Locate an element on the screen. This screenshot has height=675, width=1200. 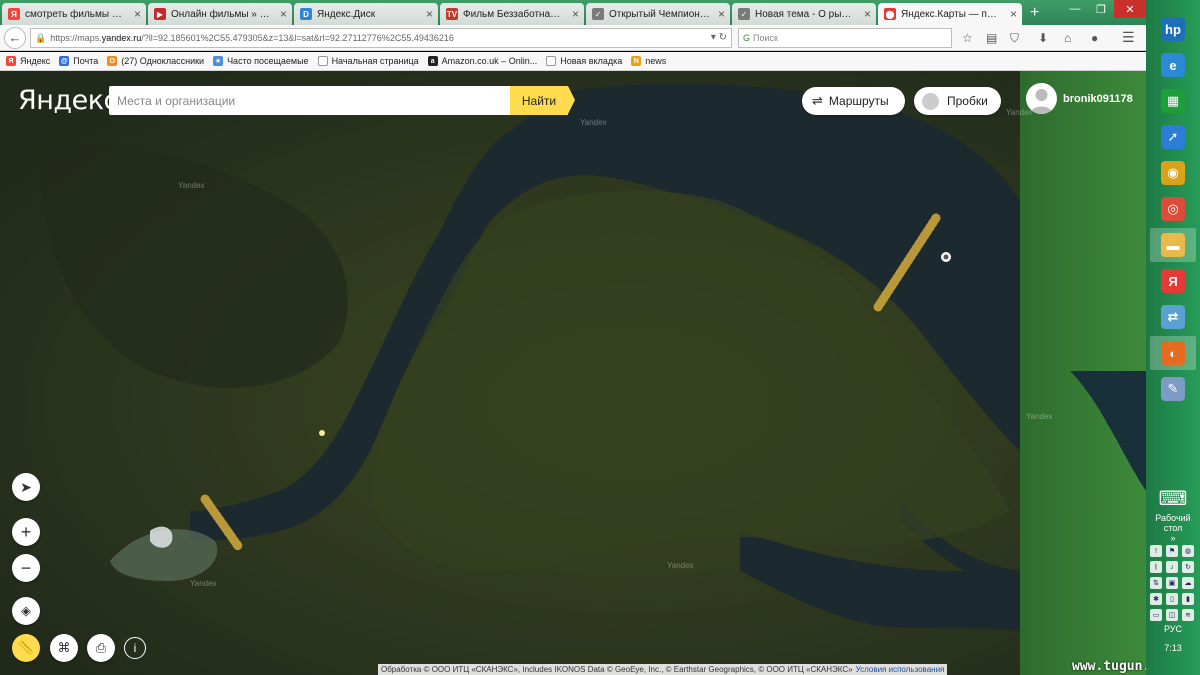
browser-tab: Ясмотреть фильмы он... × is located at coordinates (74, 14).